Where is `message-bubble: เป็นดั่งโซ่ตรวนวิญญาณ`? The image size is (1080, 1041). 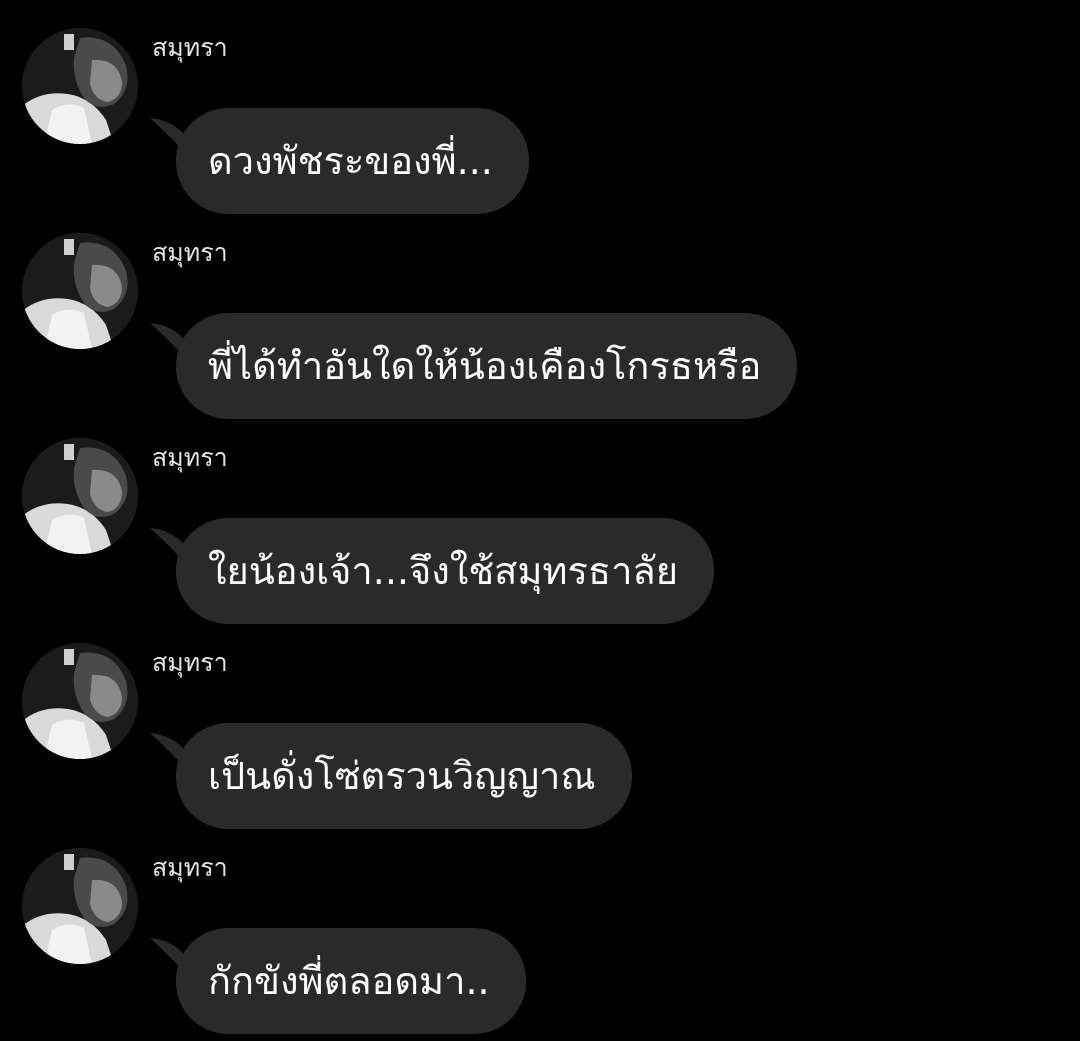 message-bubble: เป็นดั่งโซ่ตรวนวิญญาณ is located at coordinates (404, 776).